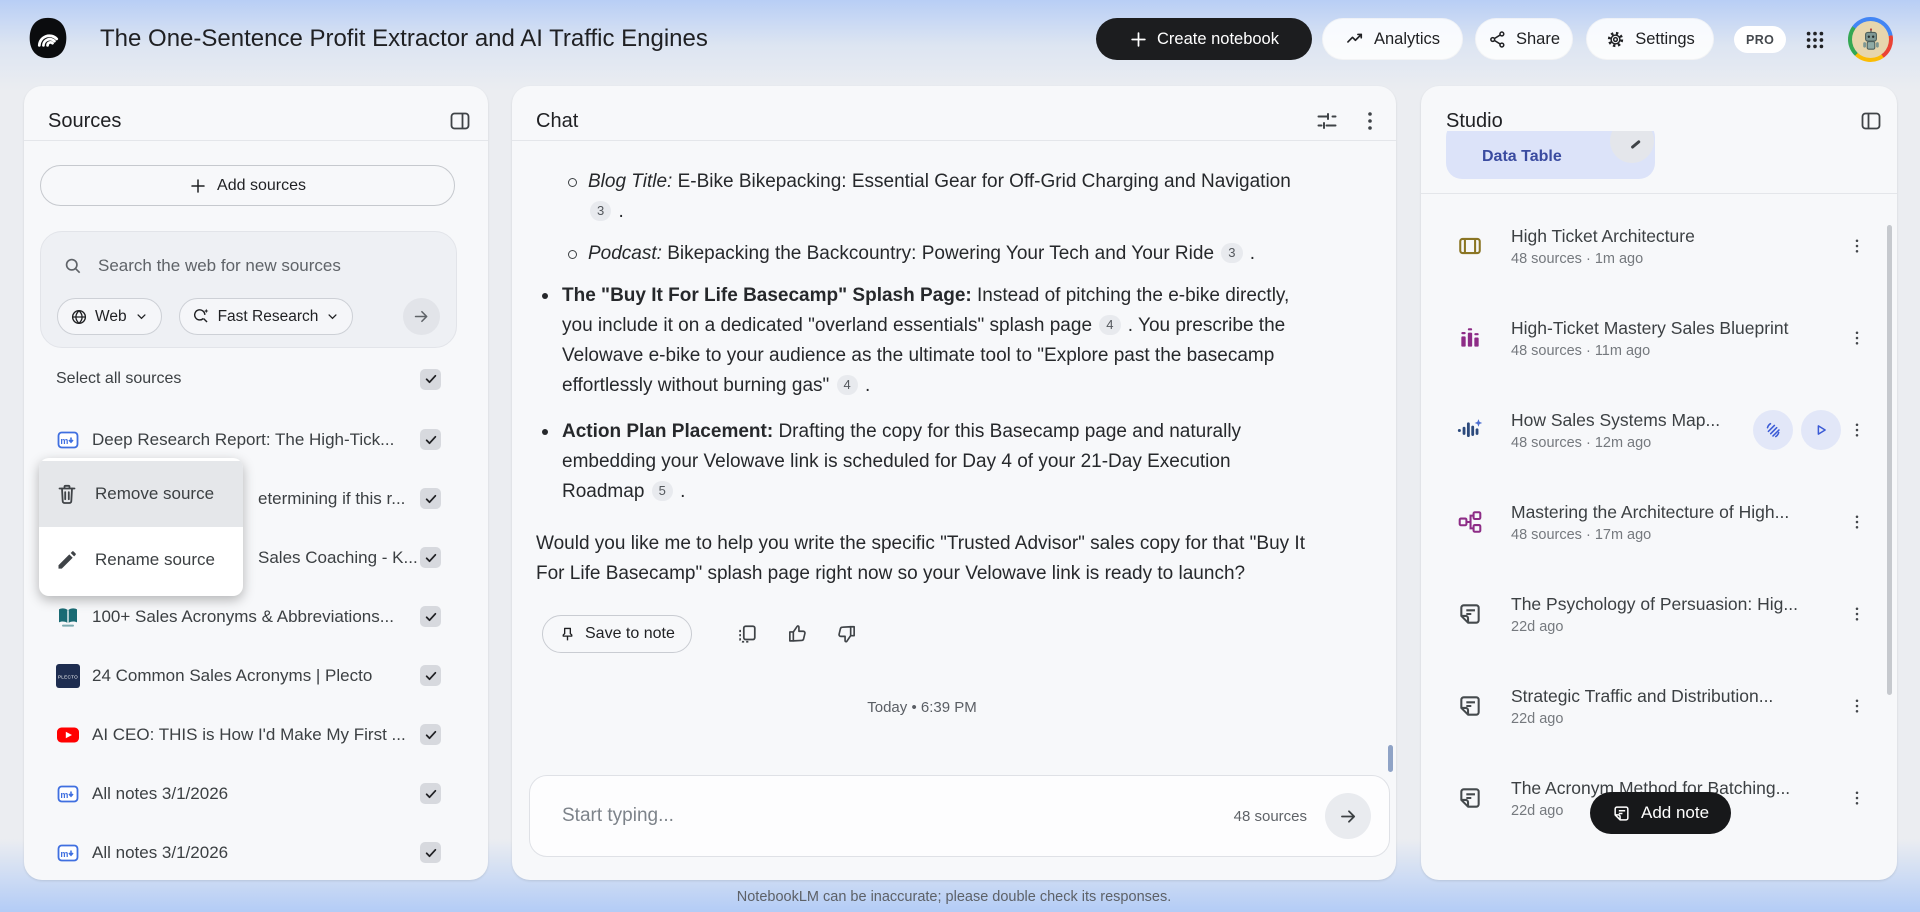 The height and width of the screenshot is (912, 1920). I want to click on studio-item-meta: 48 sources · 17m ago, so click(1581, 534).